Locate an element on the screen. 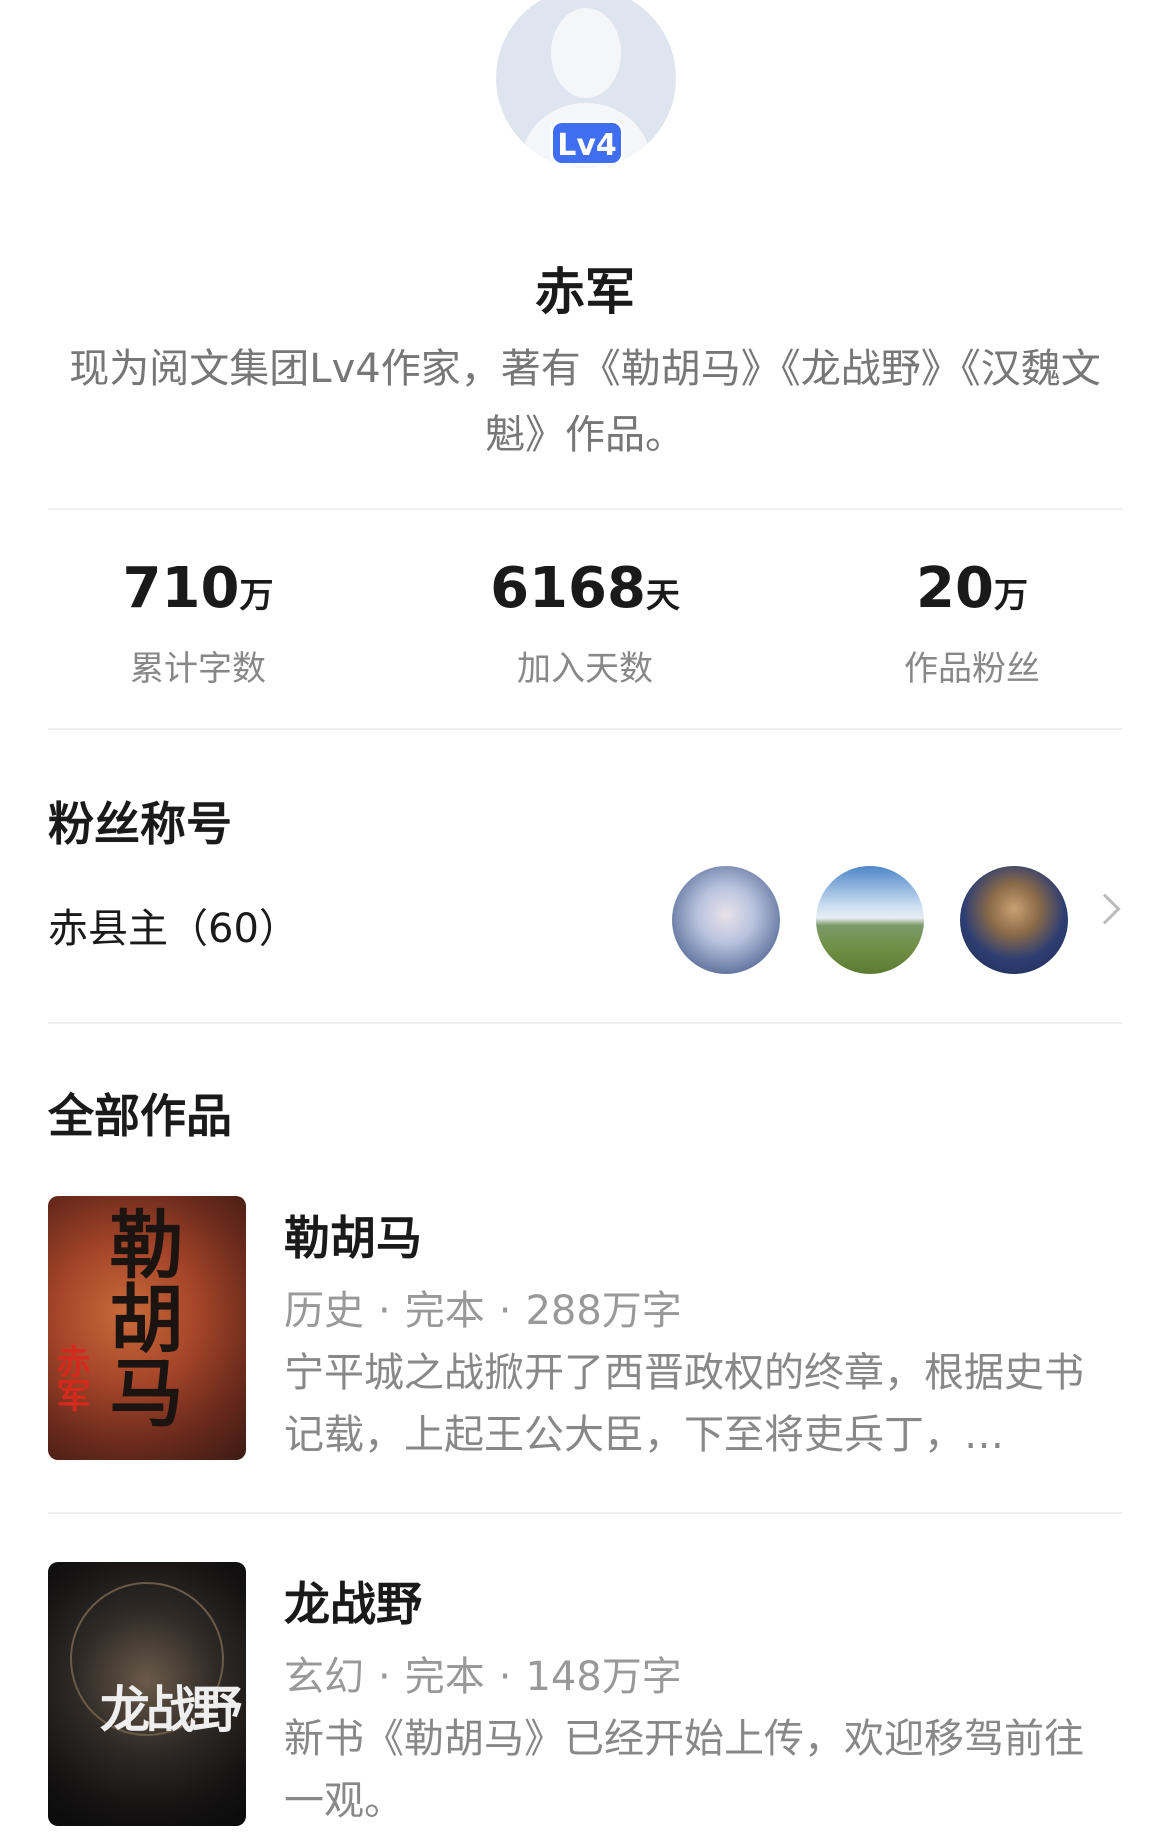 The height and width of the screenshot is (1836, 1170). book-meta: 玄幻 · 完本 · 148万字 is located at coordinates (483, 1677).